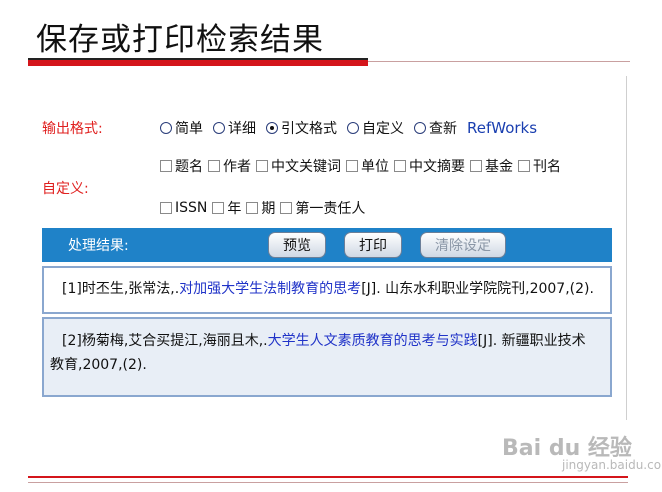 This screenshot has height=492, width=662. I want to click on slide-title: 保存或打印检索结果, so click(180, 40).